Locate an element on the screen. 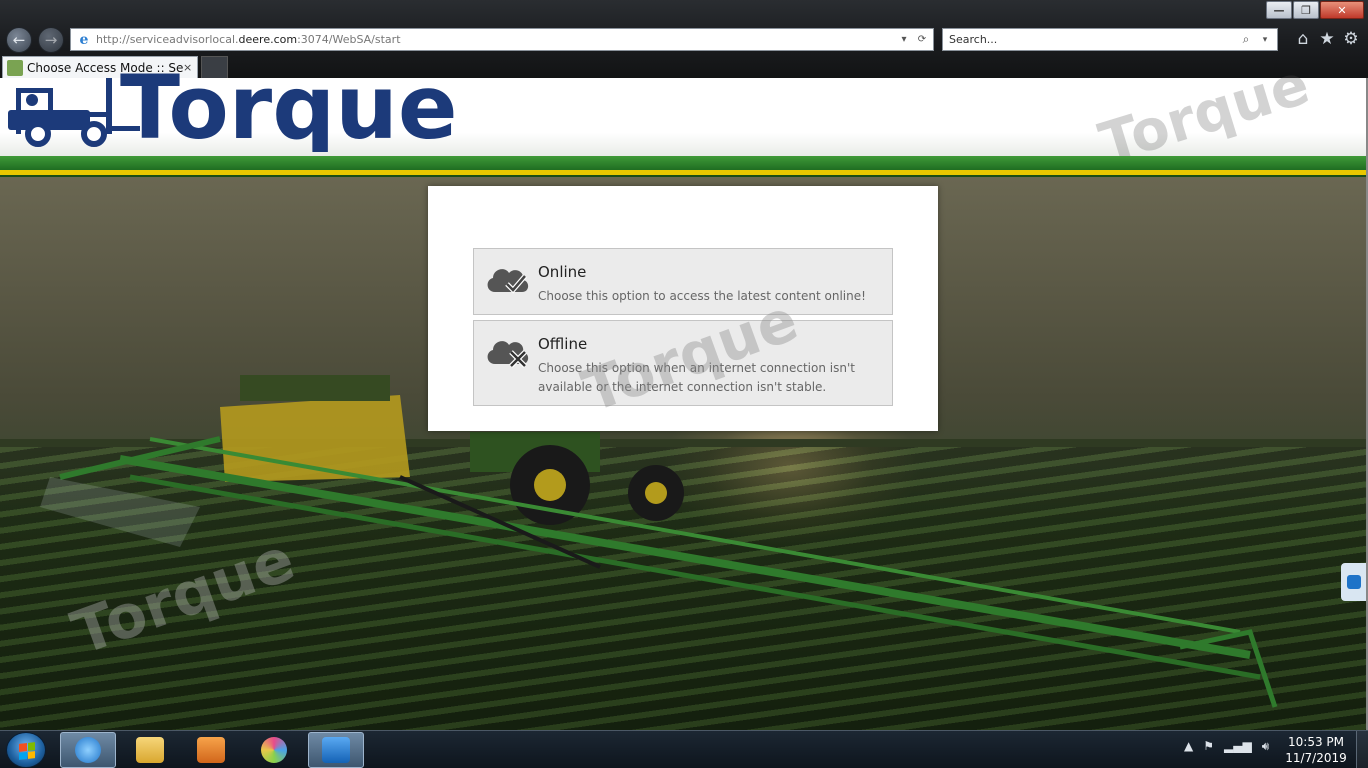 The height and width of the screenshot is (768, 1368). window-controls: — ❐ ✕ is located at coordinates (1315, 10).